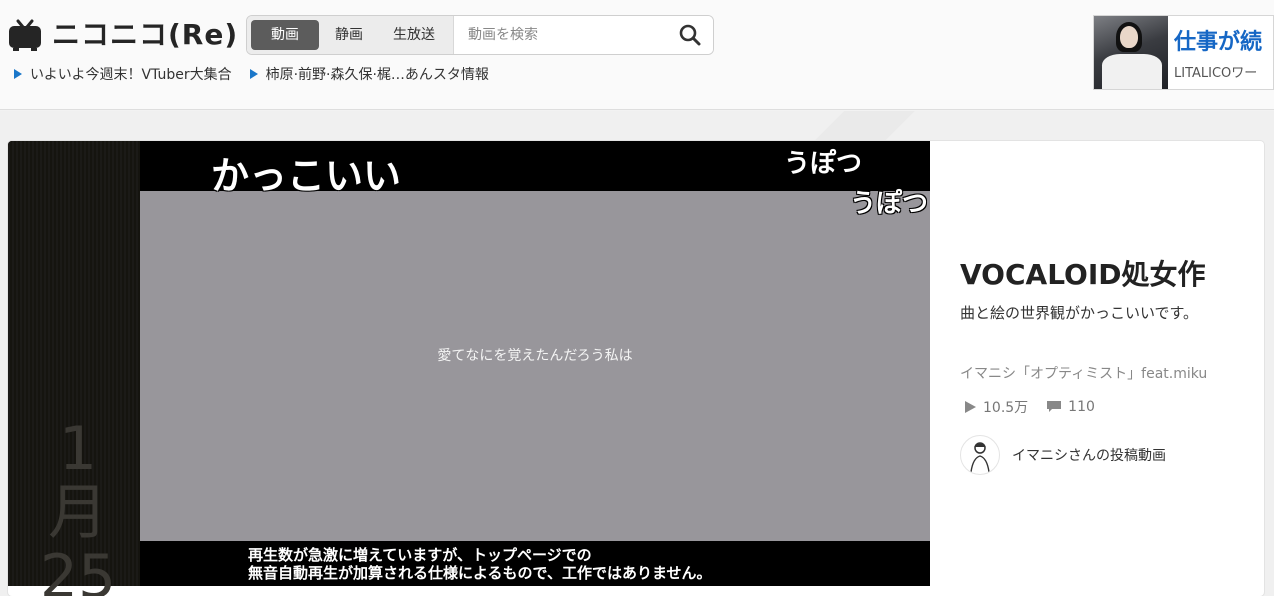 This screenshot has height=596, width=1274. Describe the element at coordinates (970, 407) in the screenshot. I see `play-icon` at that location.